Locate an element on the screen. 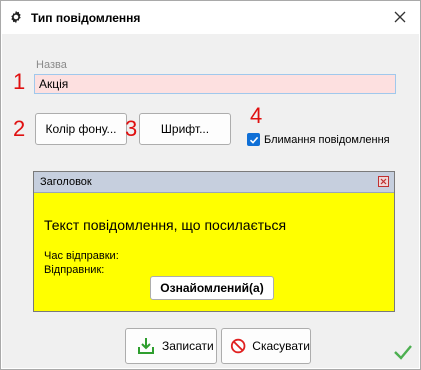  cancel-button-label: Скасувати is located at coordinates (281, 346).